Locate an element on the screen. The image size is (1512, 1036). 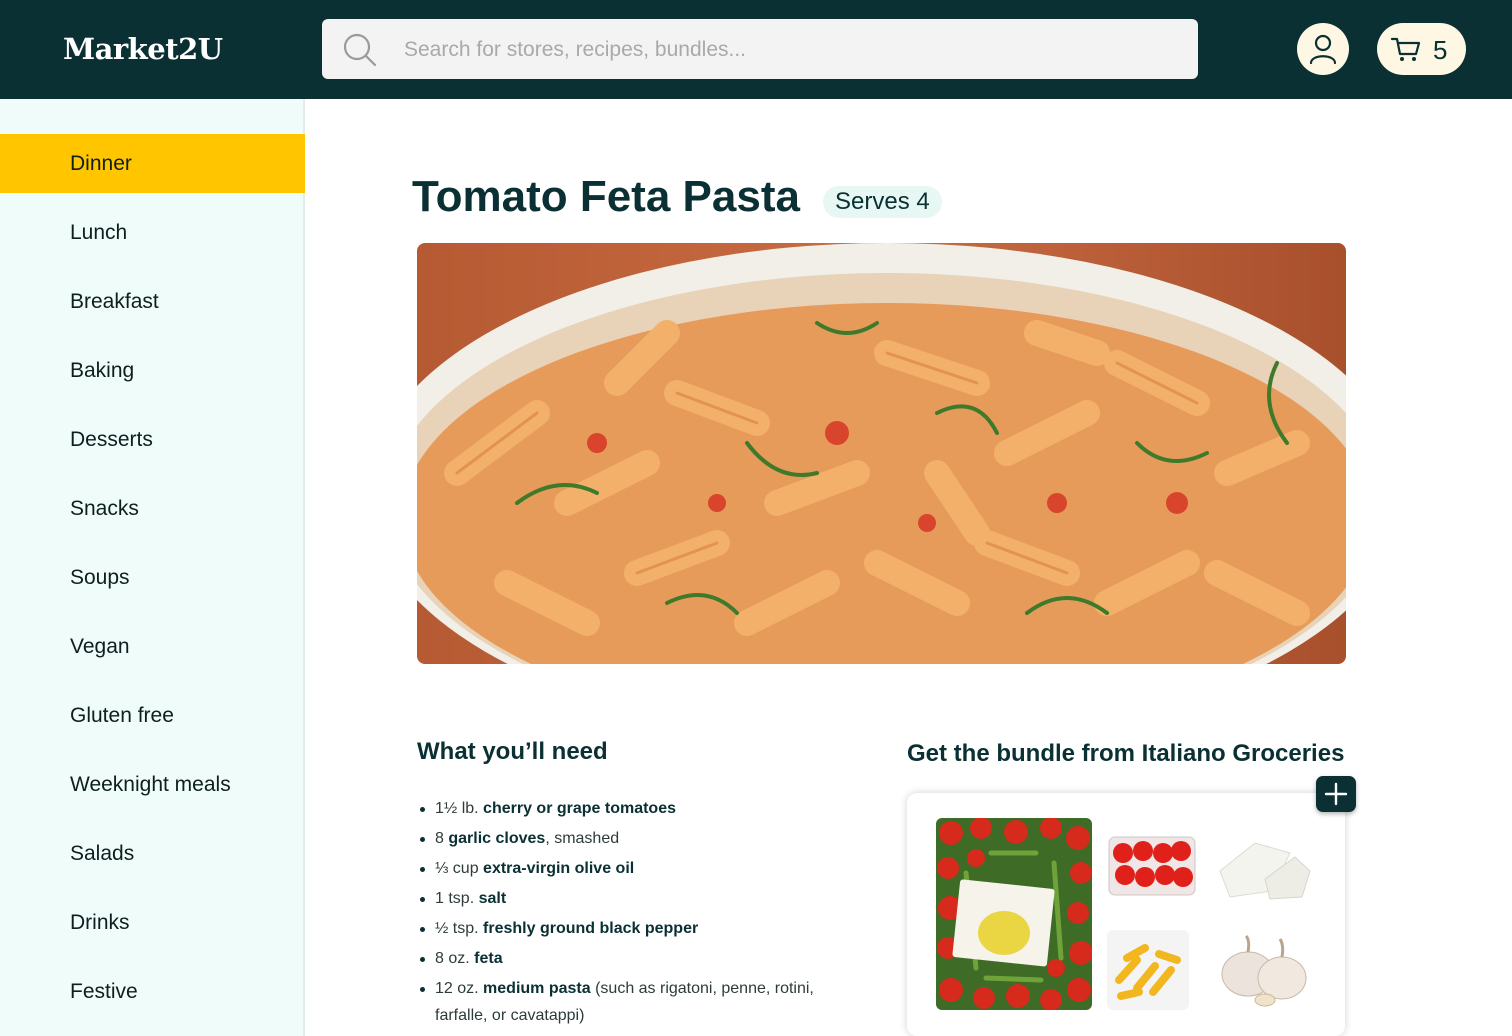
sidebar-item-dinner: Dinner is located at coordinates (152, 163).